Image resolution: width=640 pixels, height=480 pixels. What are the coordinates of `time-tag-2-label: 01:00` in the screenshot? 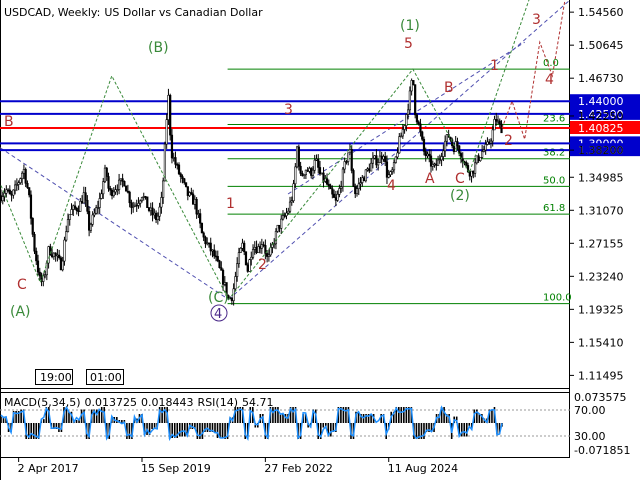 It's located at (106, 377).